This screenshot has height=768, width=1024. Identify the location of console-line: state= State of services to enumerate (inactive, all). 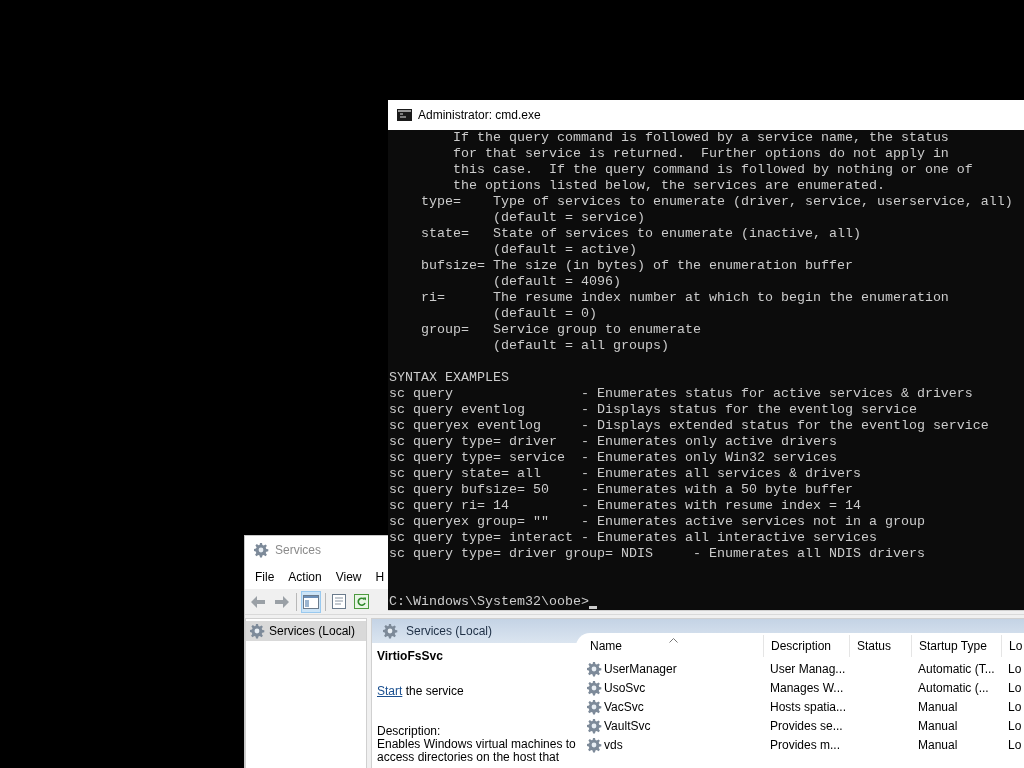
(641, 234).